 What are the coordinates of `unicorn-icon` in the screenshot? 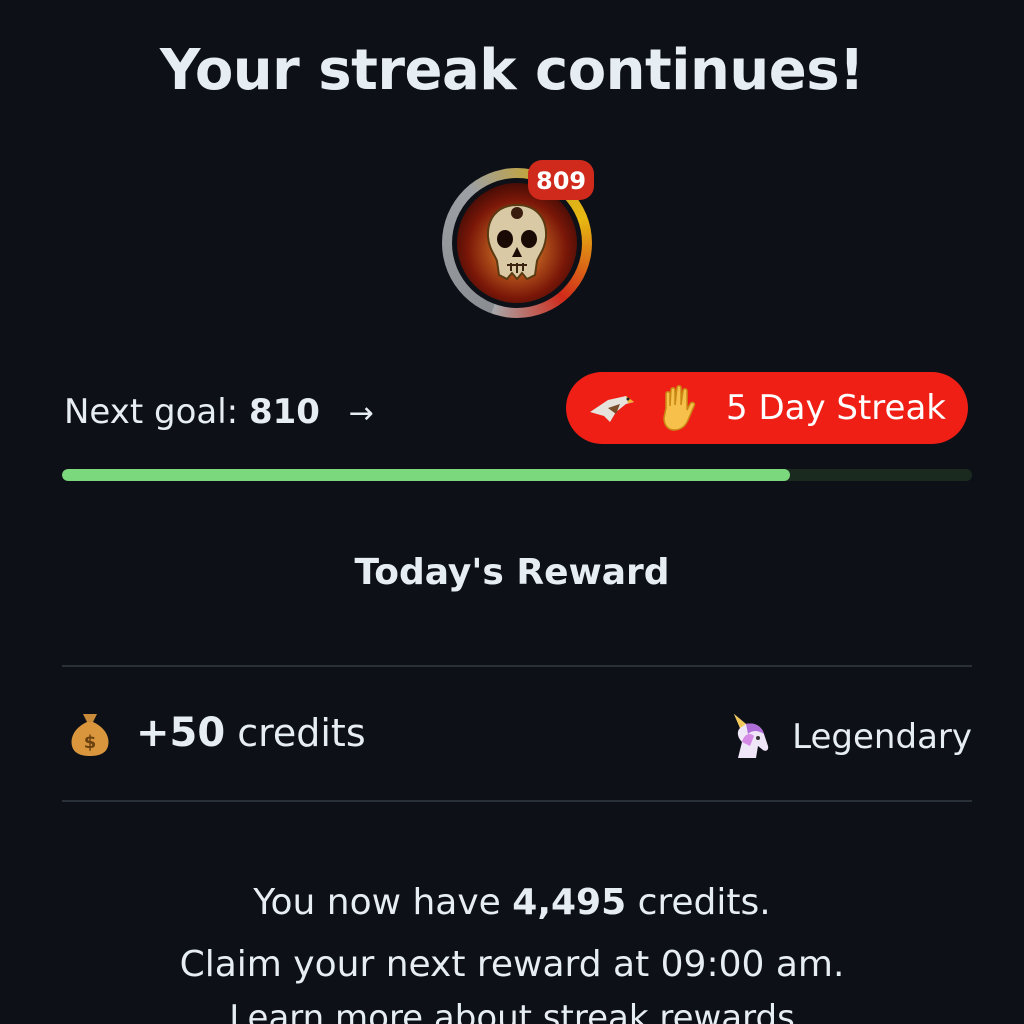 It's located at (749, 737).